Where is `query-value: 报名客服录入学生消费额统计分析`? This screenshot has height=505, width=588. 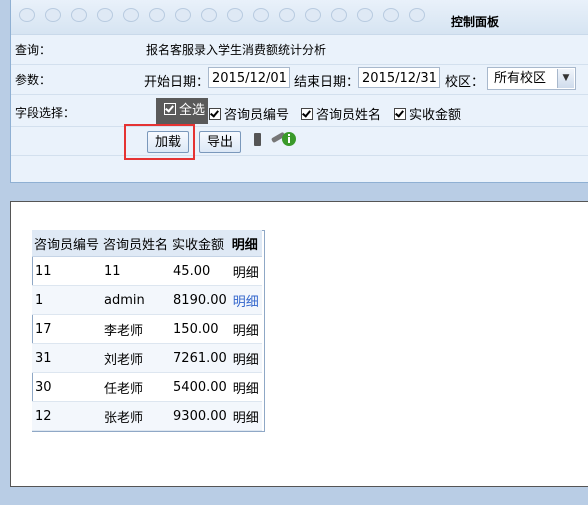
query-value: 报名客服录入学生消费额统计分析 is located at coordinates (236, 50).